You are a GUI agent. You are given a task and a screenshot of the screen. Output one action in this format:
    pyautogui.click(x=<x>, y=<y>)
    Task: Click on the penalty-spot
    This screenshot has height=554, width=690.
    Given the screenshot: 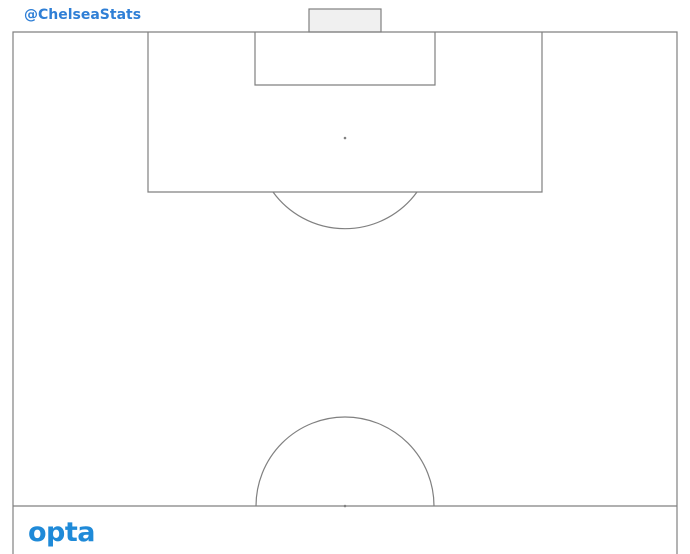 What is the action you would take?
    pyautogui.click(x=345, y=138)
    